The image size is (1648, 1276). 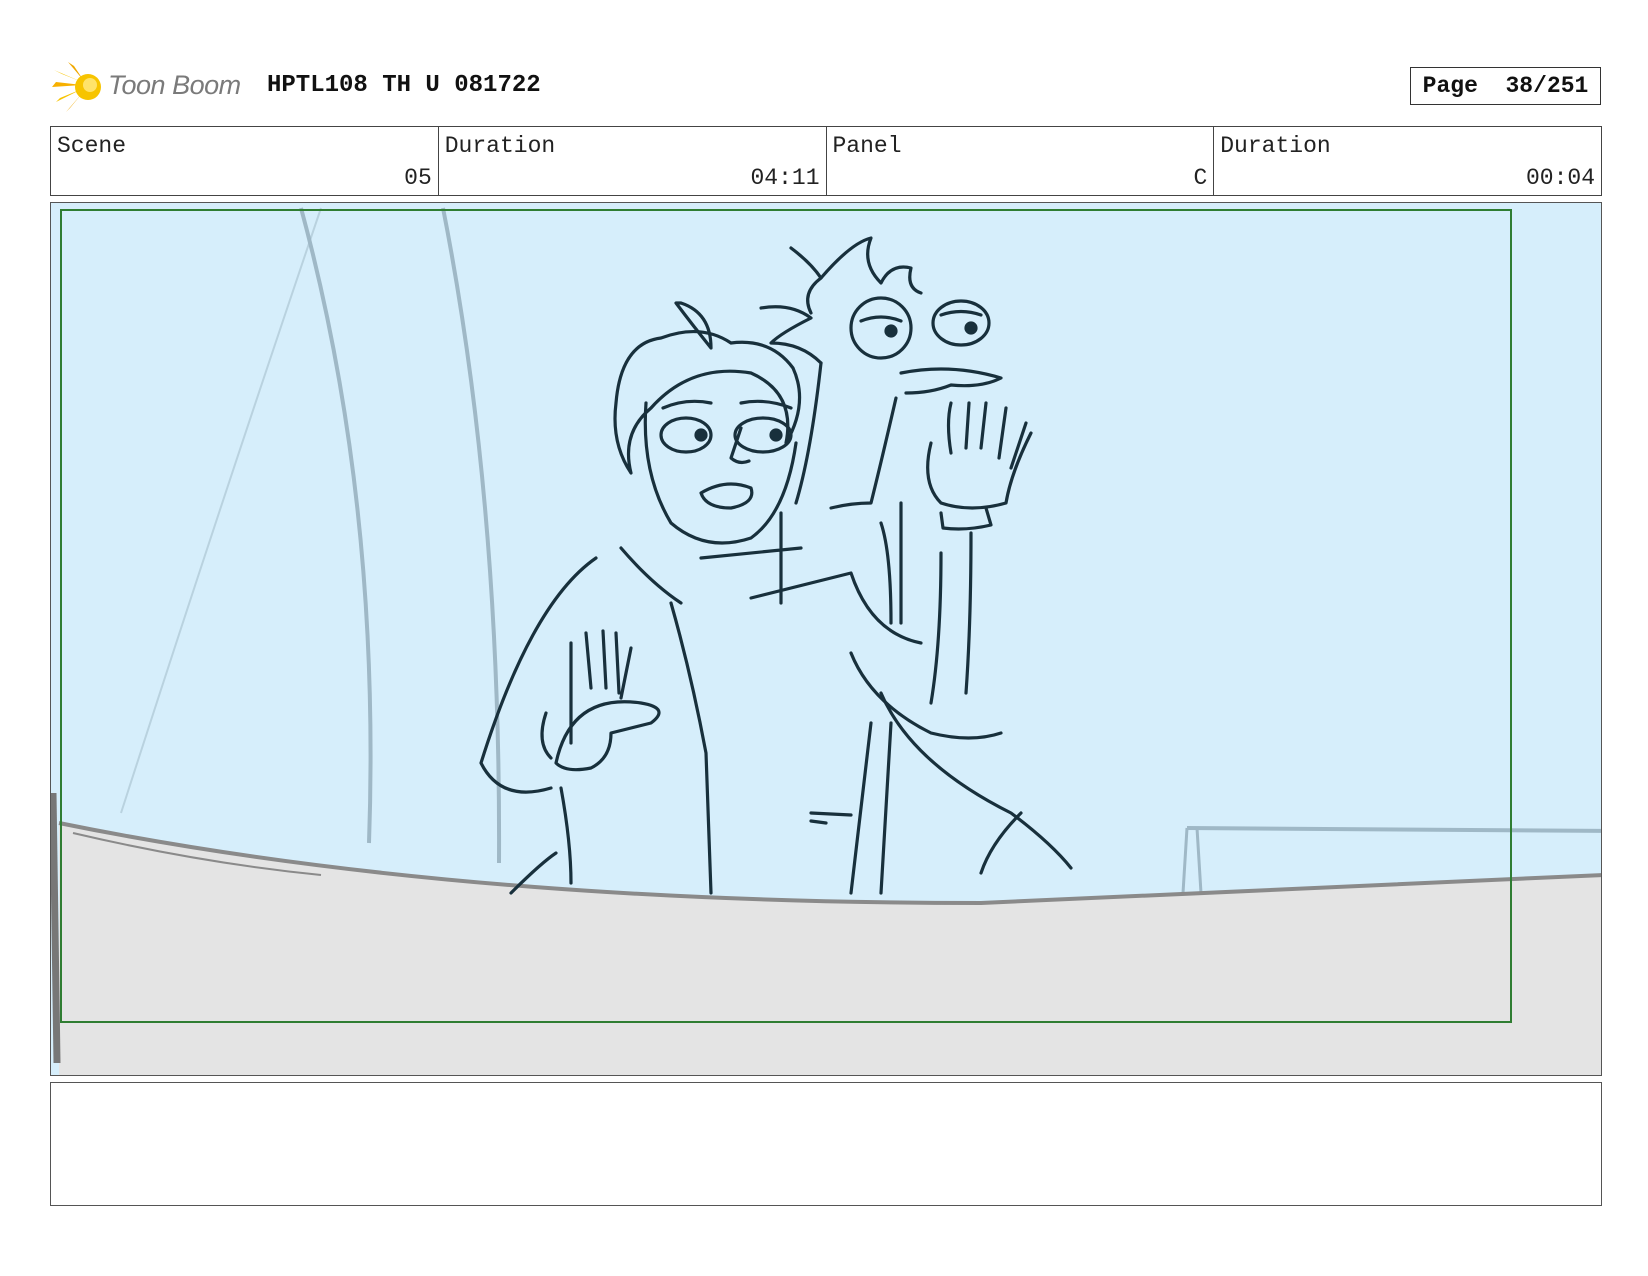 I want to click on scene-duration-label: Duration, so click(x=500, y=146).